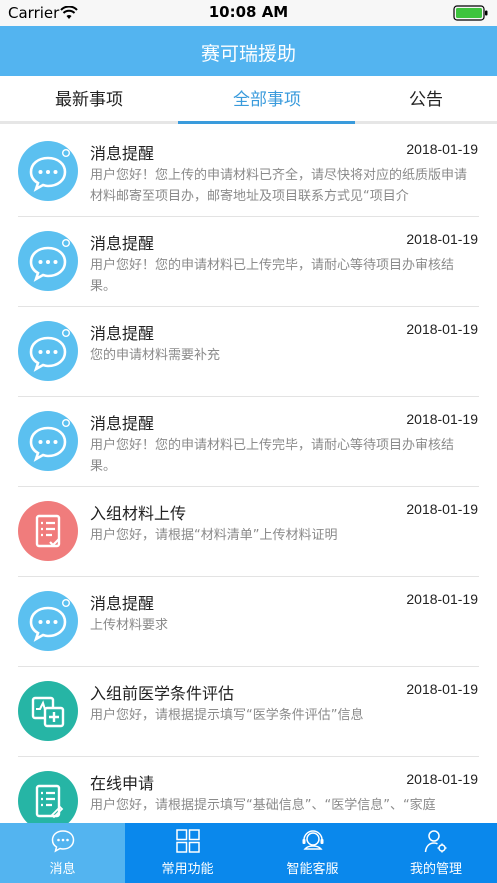  Describe the element at coordinates (435, 841) in the screenshot. I see `user-gear-icon` at that location.